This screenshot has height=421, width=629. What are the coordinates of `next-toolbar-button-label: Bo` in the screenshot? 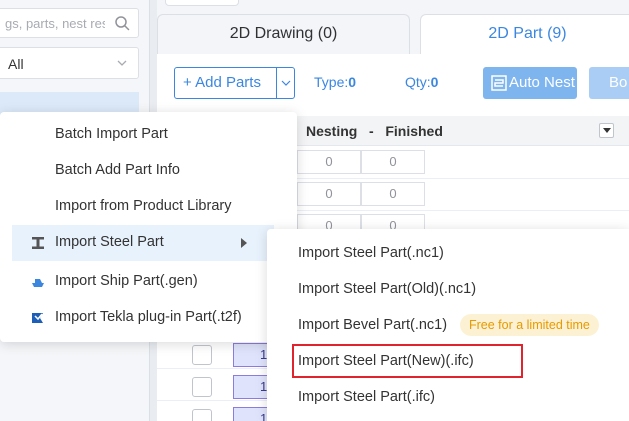 It's located at (618, 82).